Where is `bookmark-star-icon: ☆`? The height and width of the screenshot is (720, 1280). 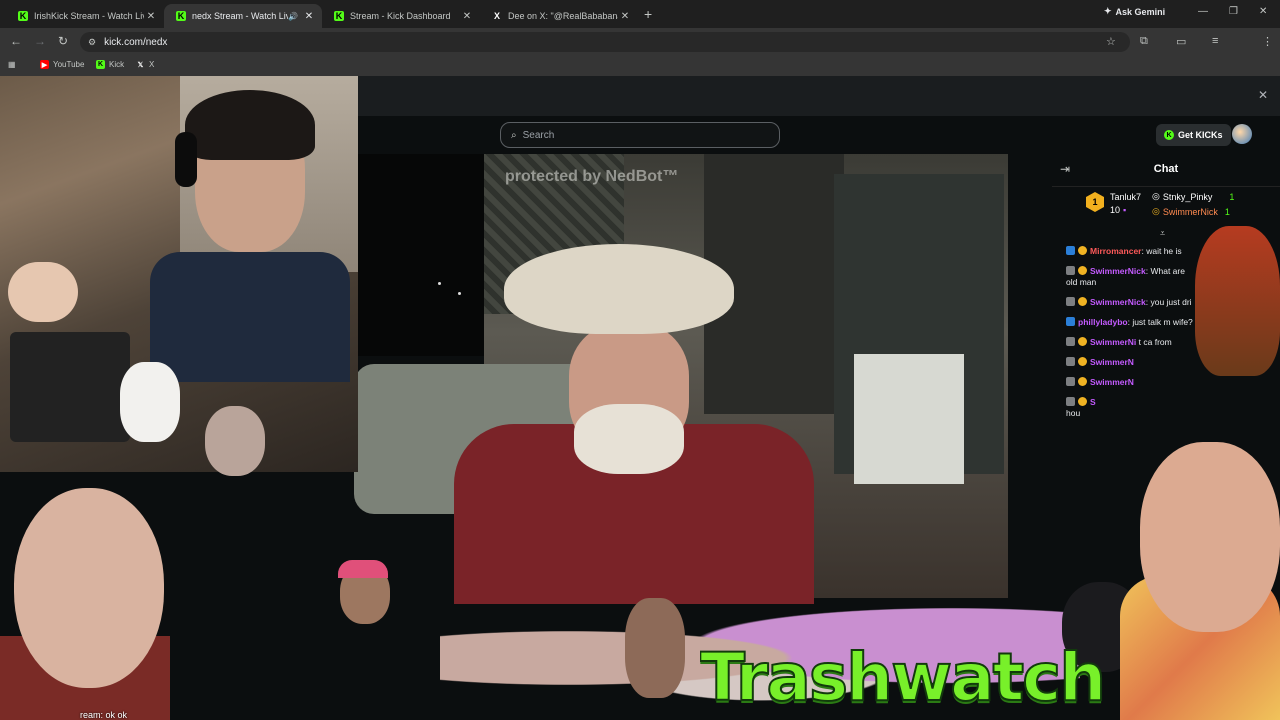 bookmark-star-icon: ☆ is located at coordinates (1111, 41).